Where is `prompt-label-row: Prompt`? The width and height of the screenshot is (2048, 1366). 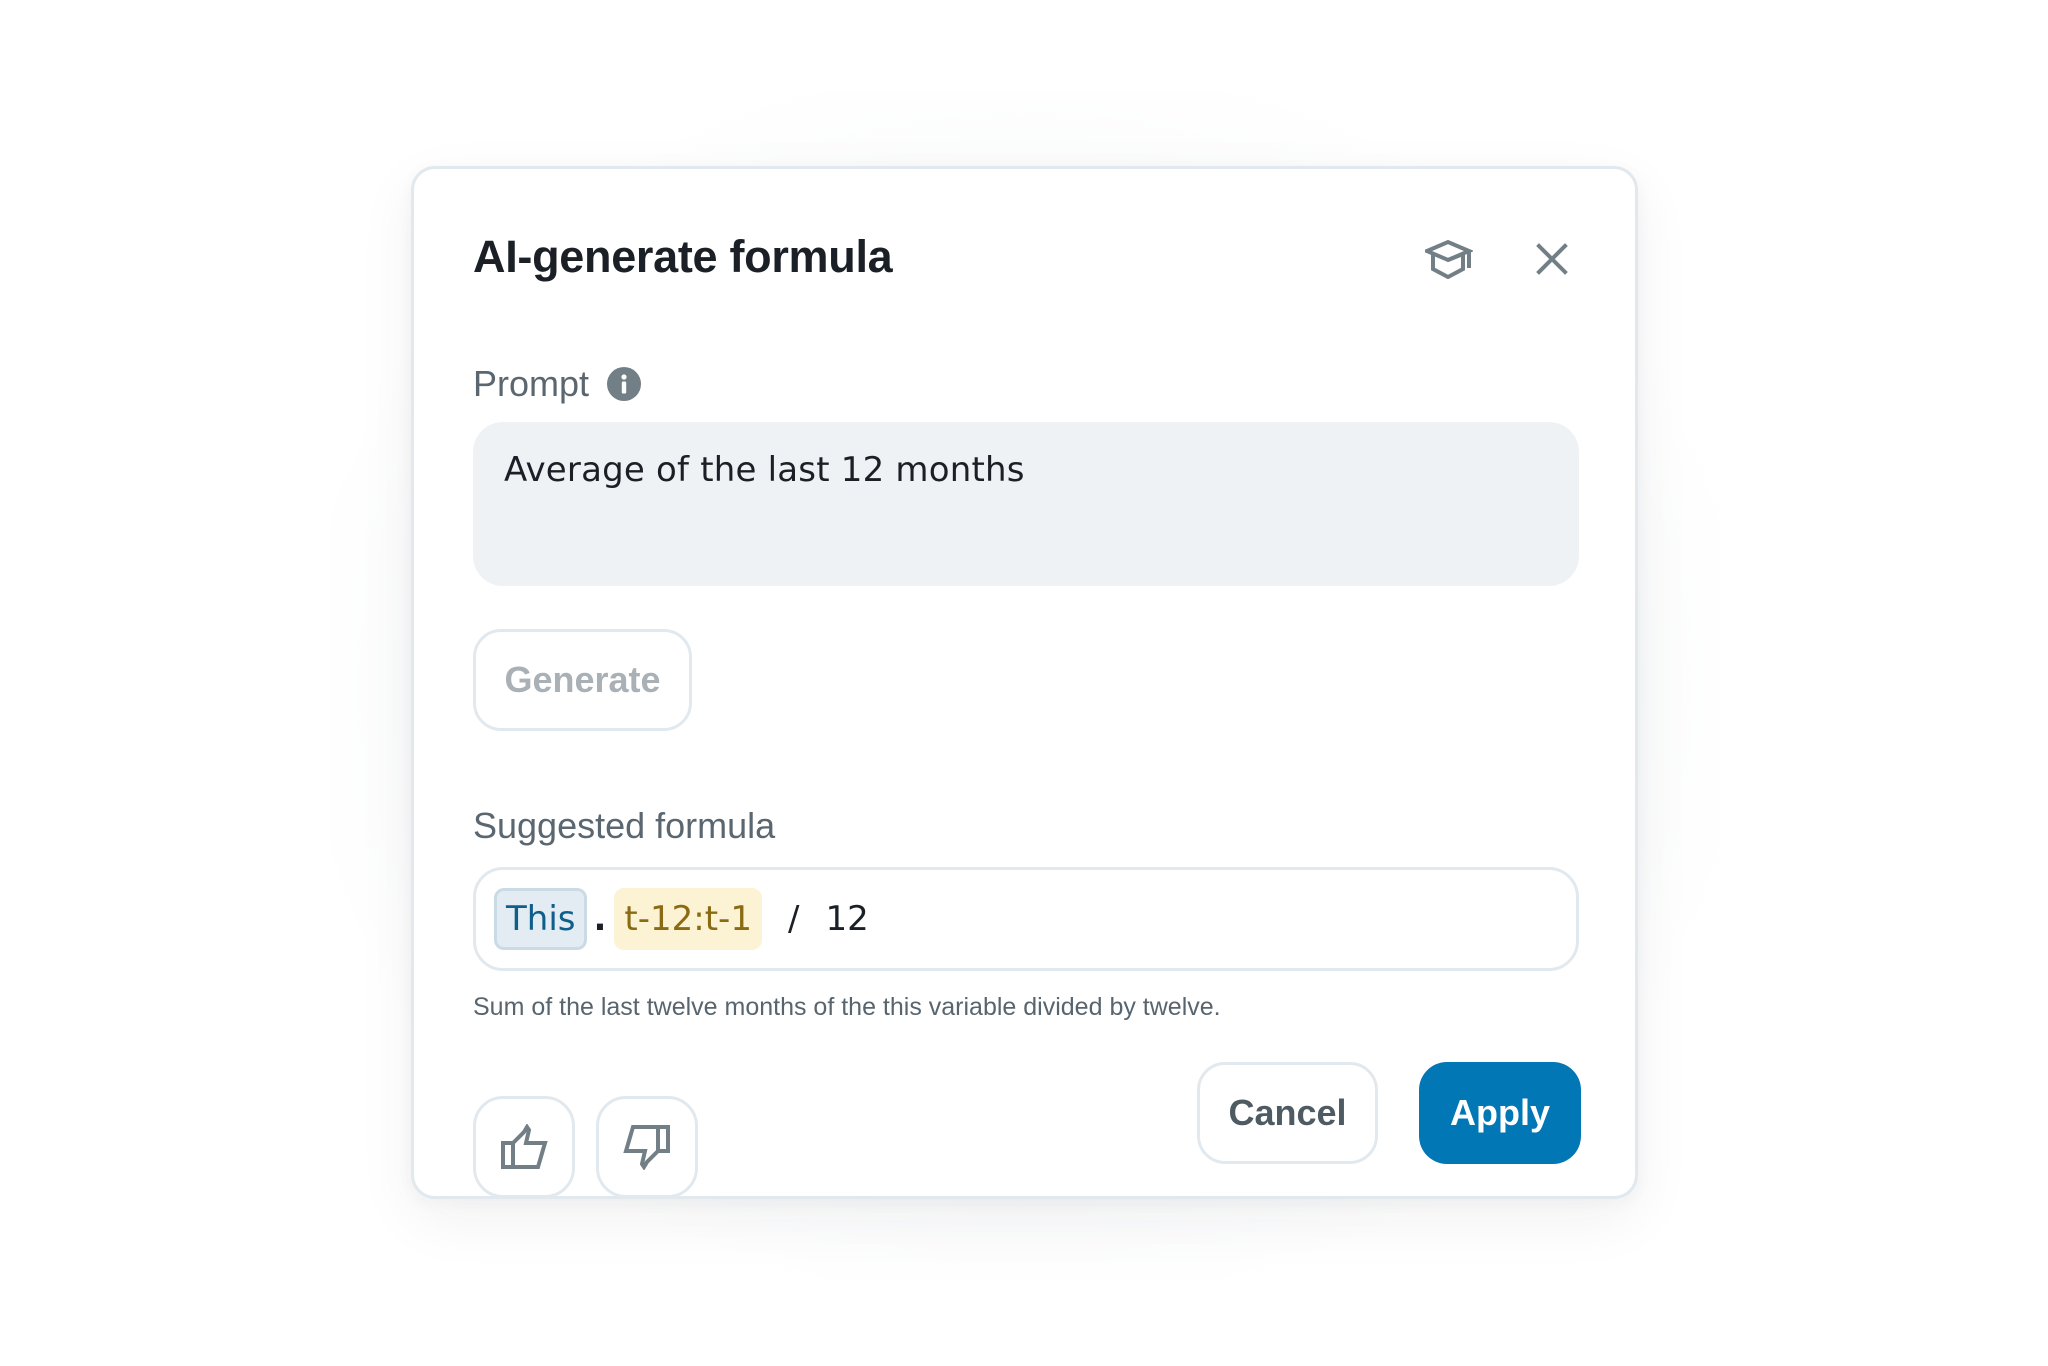
prompt-label-row: Prompt is located at coordinates (557, 384).